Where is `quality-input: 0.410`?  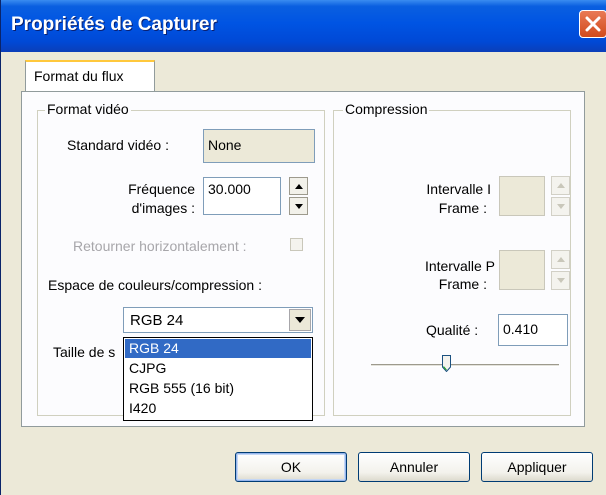
quality-input: 0.410 is located at coordinates (533, 330).